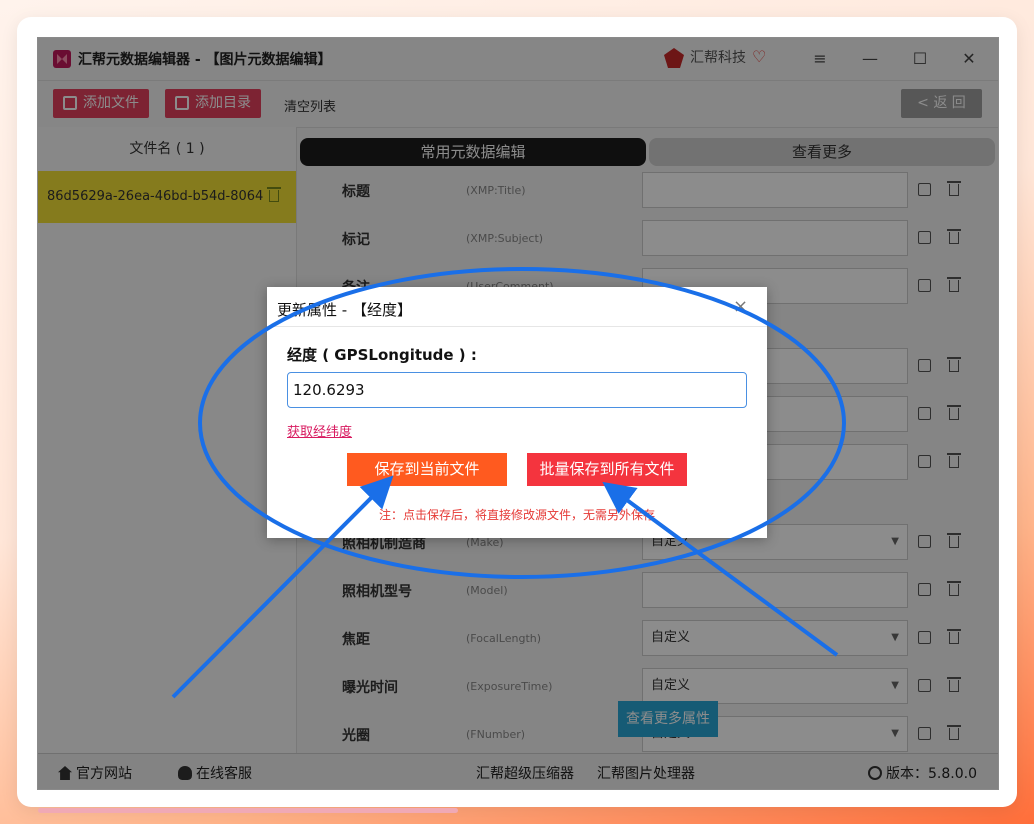  What do you see at coordinates (427, 469) in the screenshot?
I see `save-current-button: 保存到当前文件` at bounding box center [427, 469].